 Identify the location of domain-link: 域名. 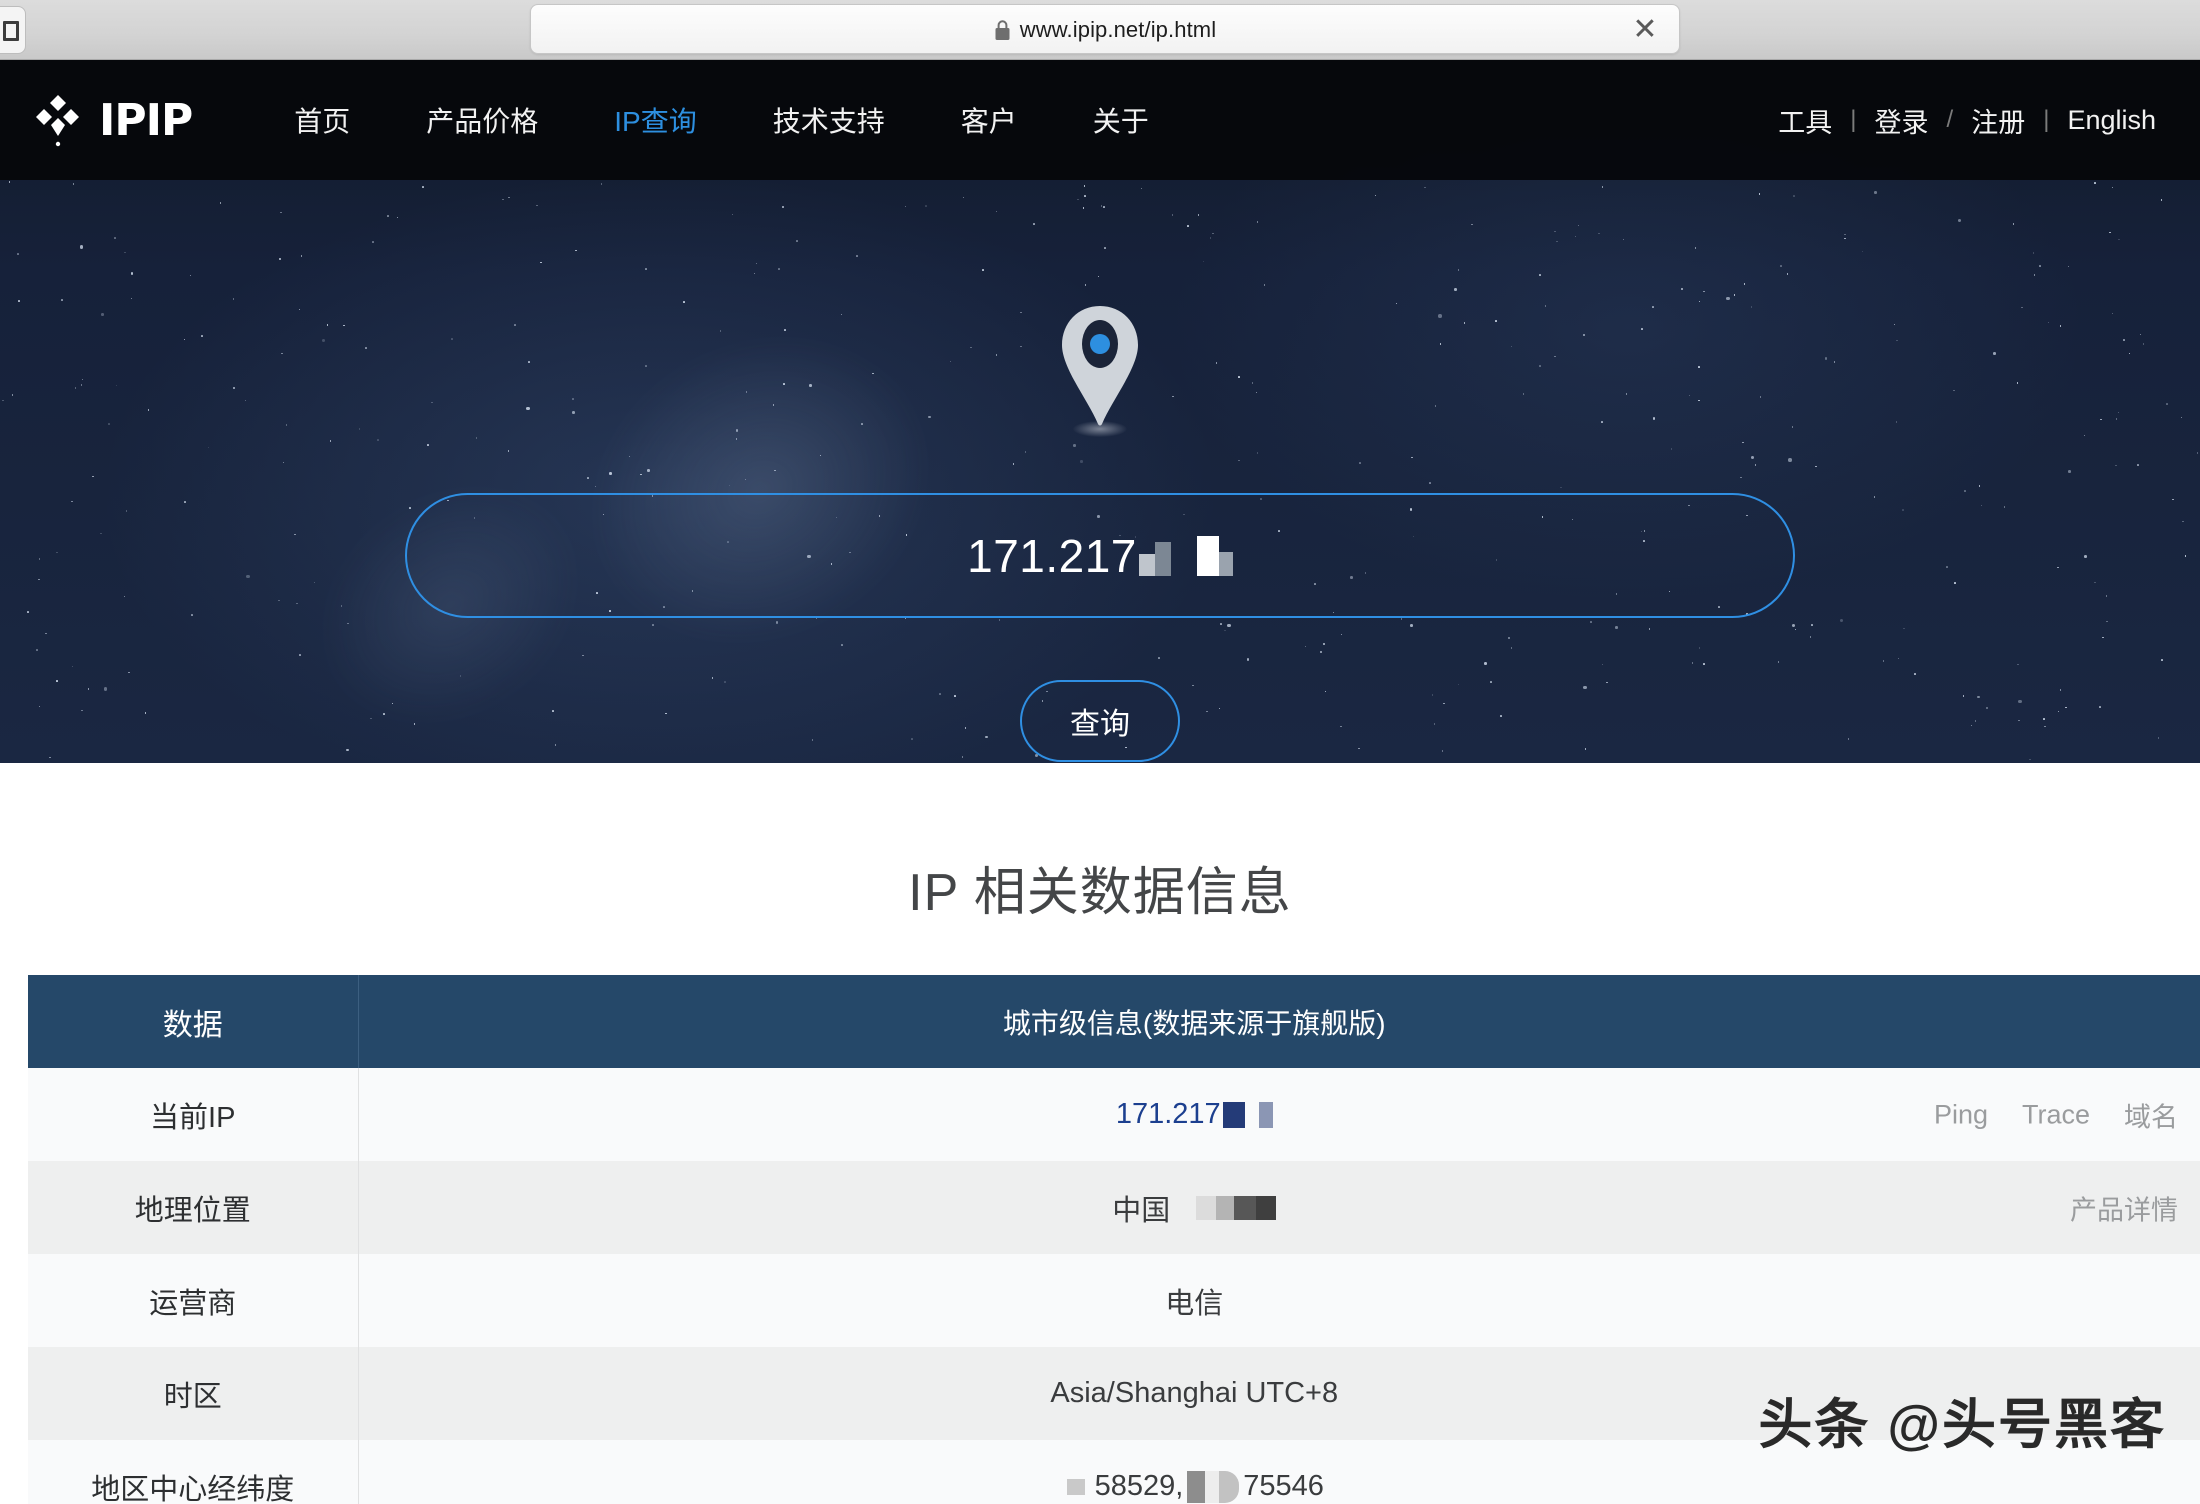
(2151, 1114).